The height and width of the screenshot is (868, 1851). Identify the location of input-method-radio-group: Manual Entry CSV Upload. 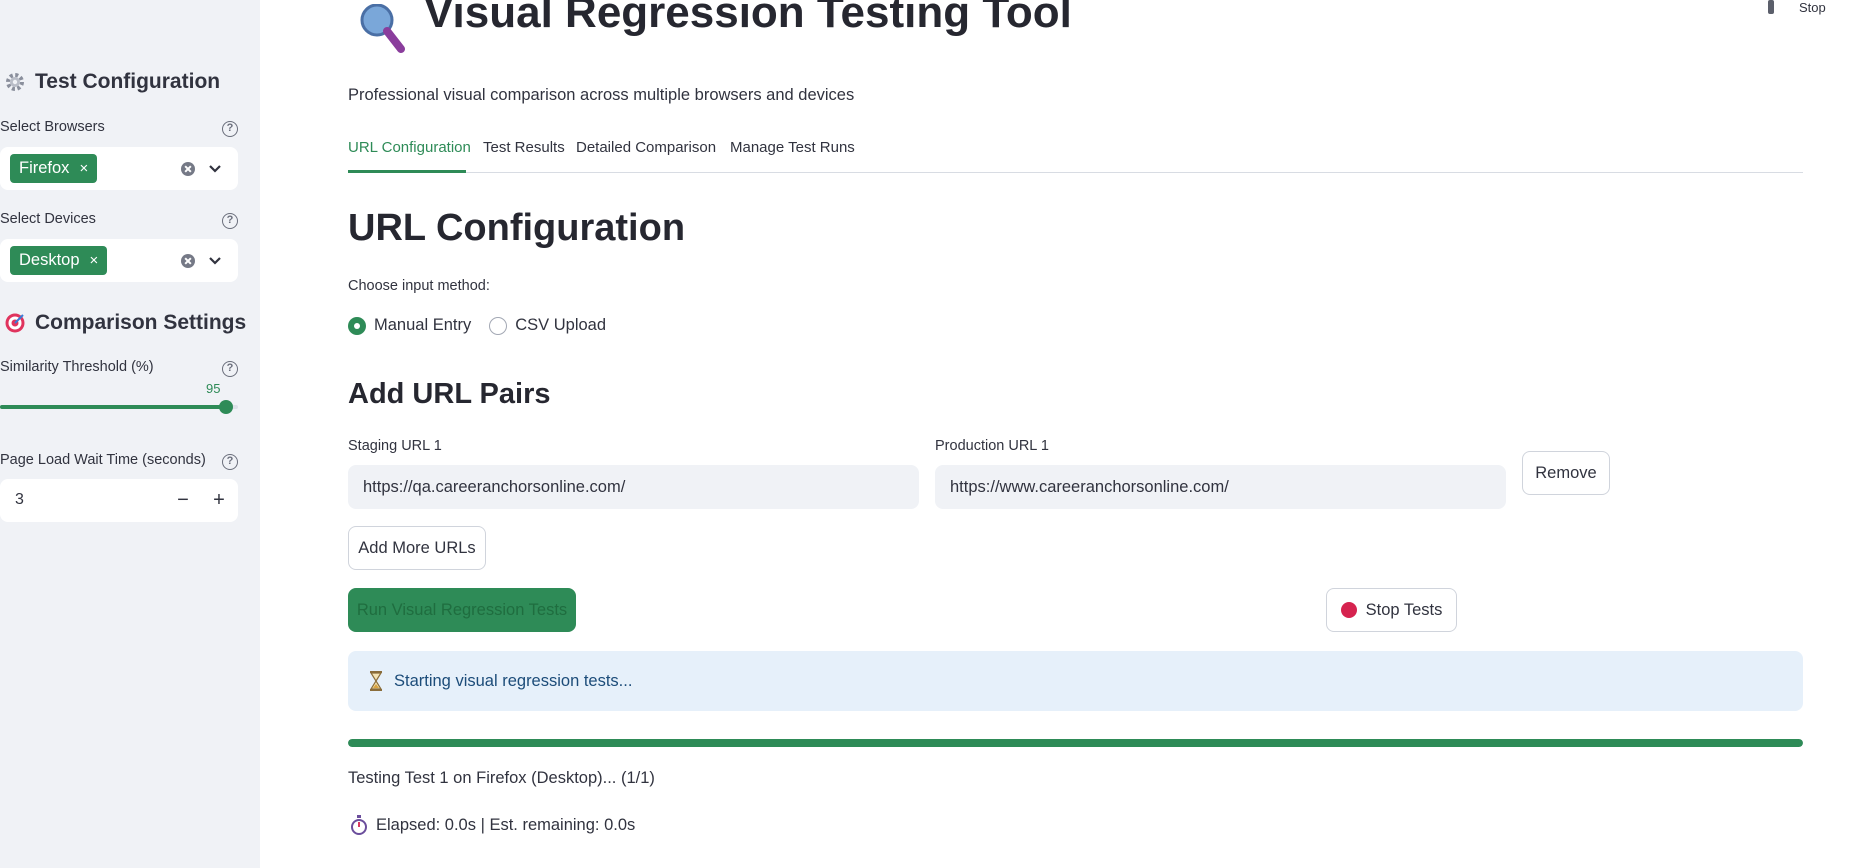
(477, 325).